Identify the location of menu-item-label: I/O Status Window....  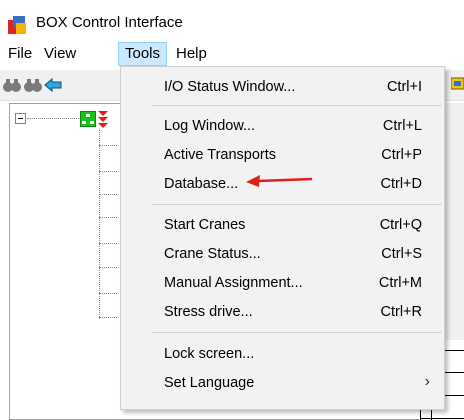
(230, 87).